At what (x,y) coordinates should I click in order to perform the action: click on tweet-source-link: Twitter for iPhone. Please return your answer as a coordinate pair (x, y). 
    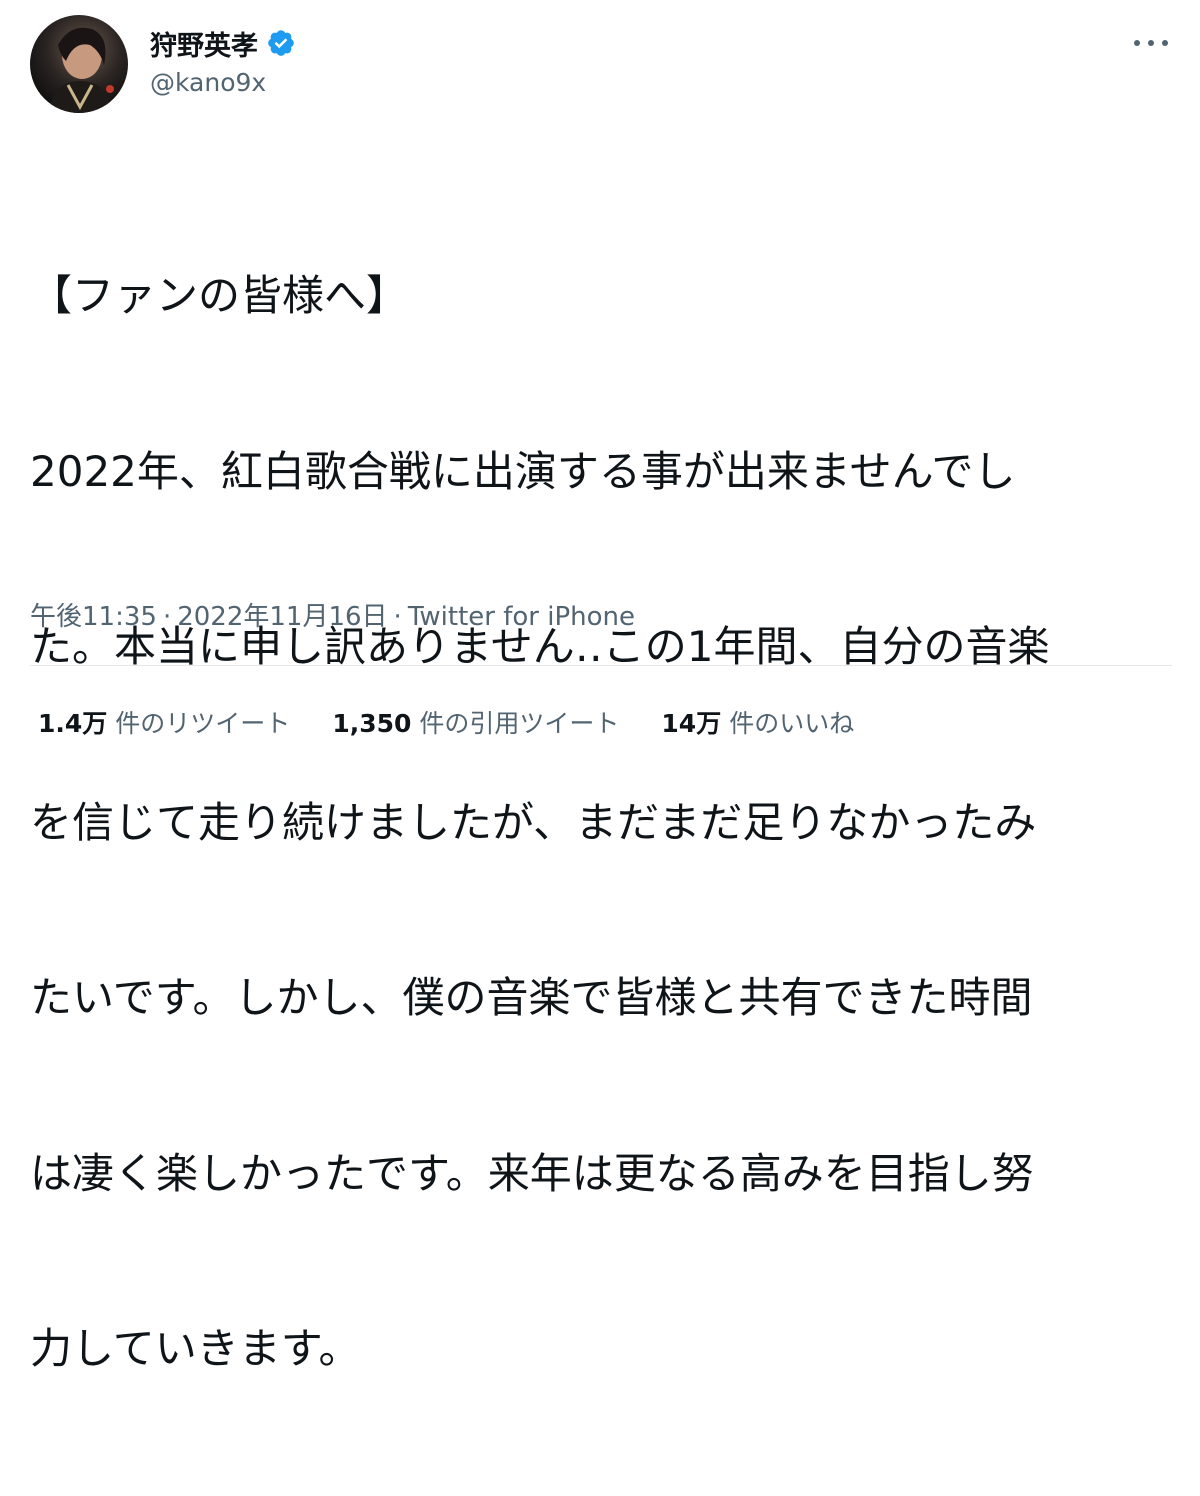
    Looking at the image, I should click on (521, 617).